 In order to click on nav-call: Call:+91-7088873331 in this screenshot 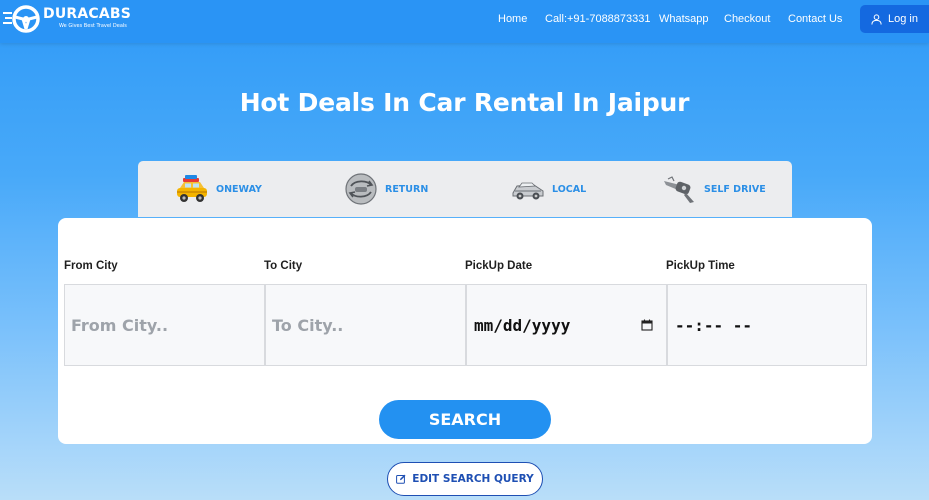, I will do `click(598, 19)`.